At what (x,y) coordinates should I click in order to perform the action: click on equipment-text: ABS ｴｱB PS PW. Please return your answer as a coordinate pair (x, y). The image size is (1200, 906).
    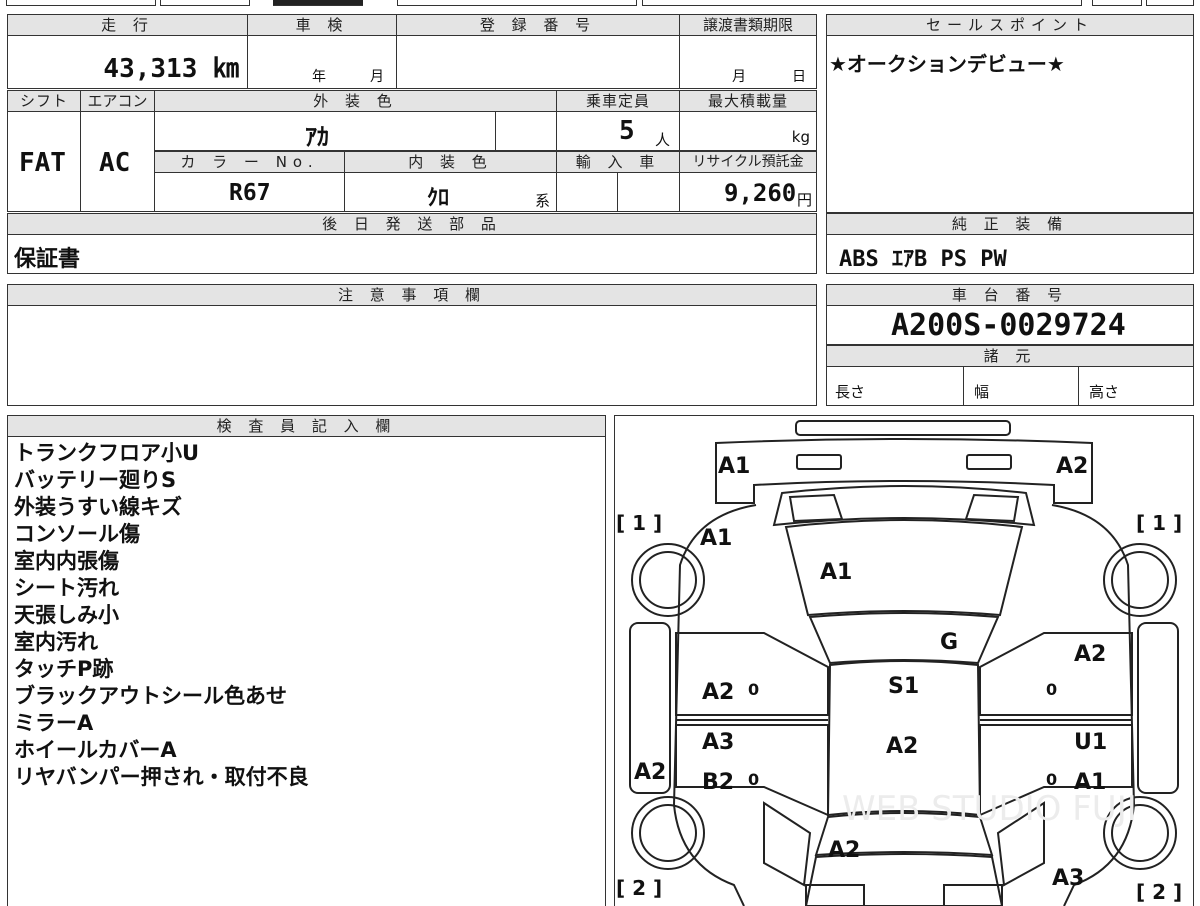
    Looking at the image, I should click on (923, 259).